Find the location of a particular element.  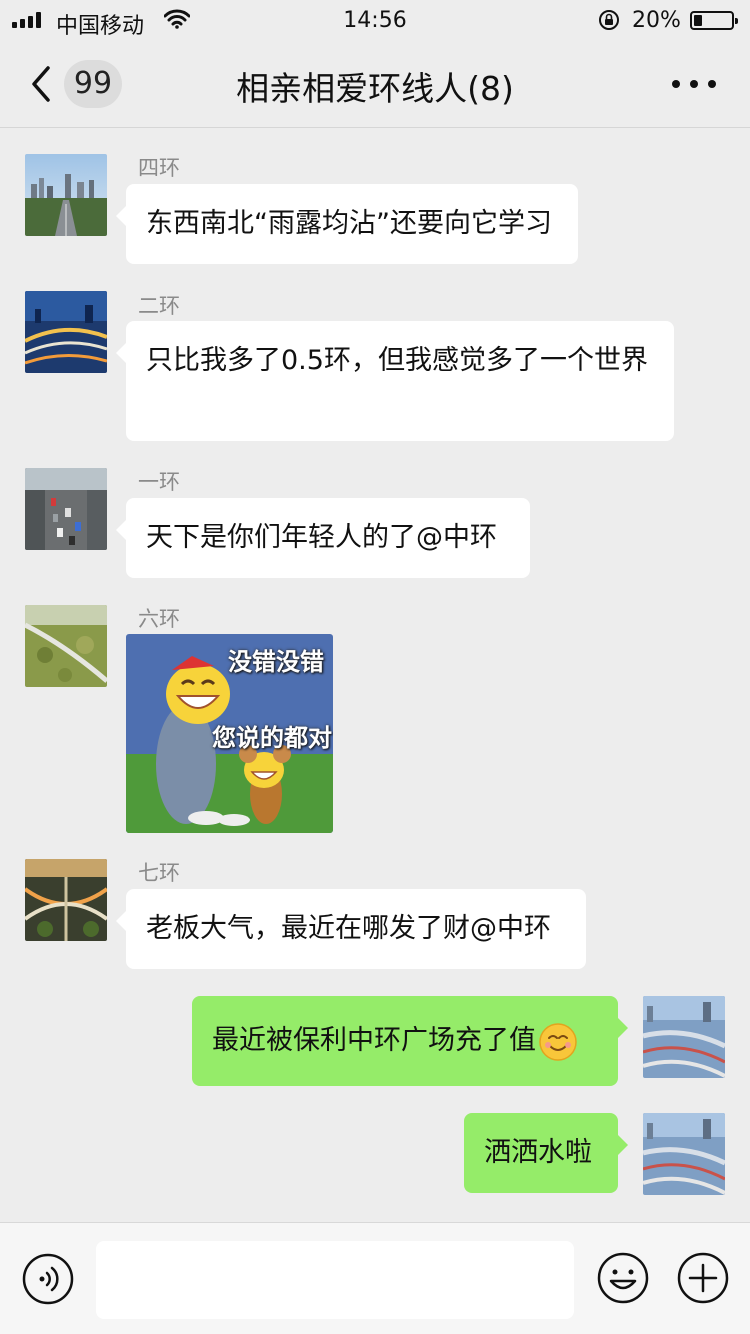

sticker-caption: 您说的都对 is located at coordinates (272, 738).